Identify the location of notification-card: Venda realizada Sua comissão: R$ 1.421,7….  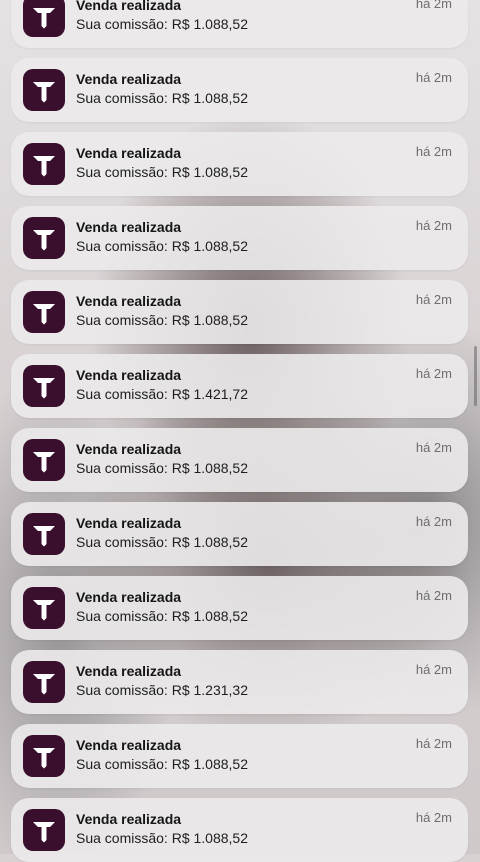
(239, 386).